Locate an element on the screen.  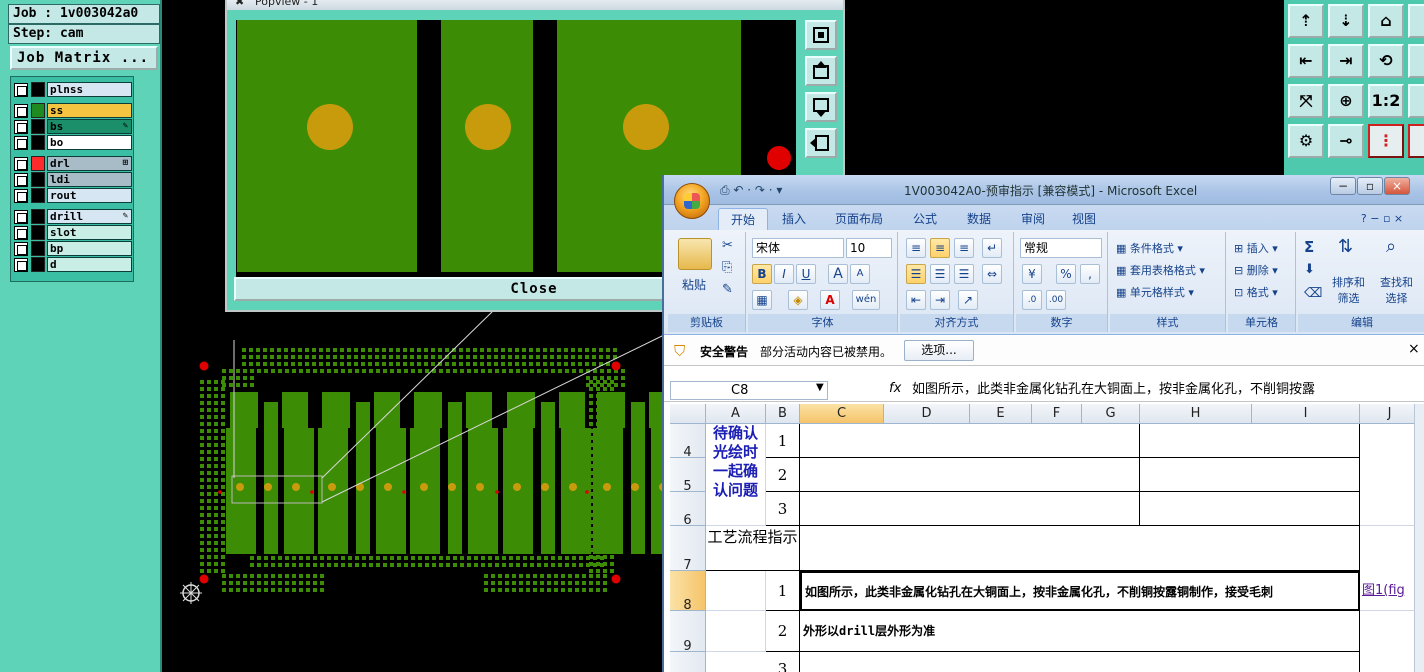
comma-button: , is located at coordinates (1090, 274).